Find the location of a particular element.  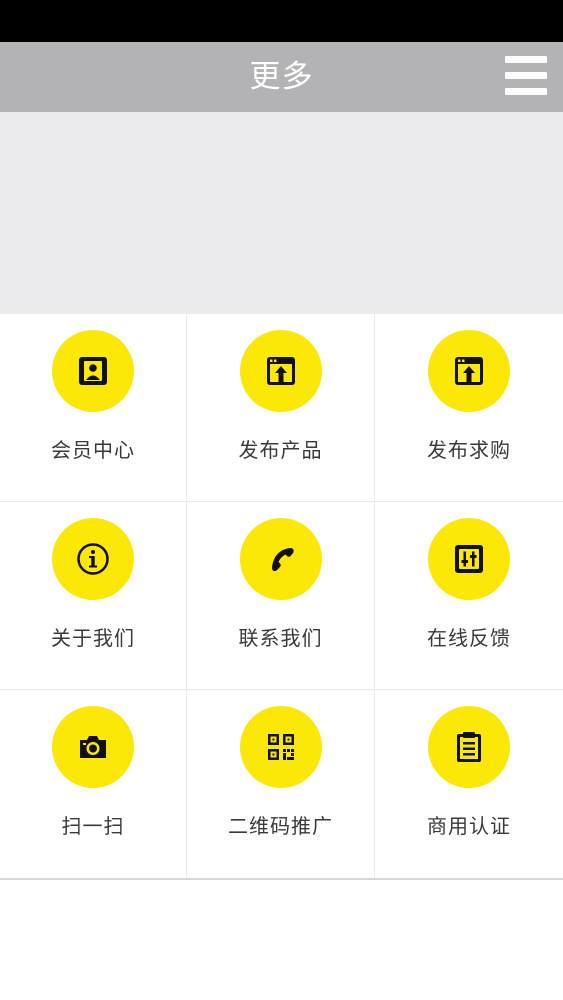

grid-item-business-certification: 商用认证 is located at coordinates (469, 784).